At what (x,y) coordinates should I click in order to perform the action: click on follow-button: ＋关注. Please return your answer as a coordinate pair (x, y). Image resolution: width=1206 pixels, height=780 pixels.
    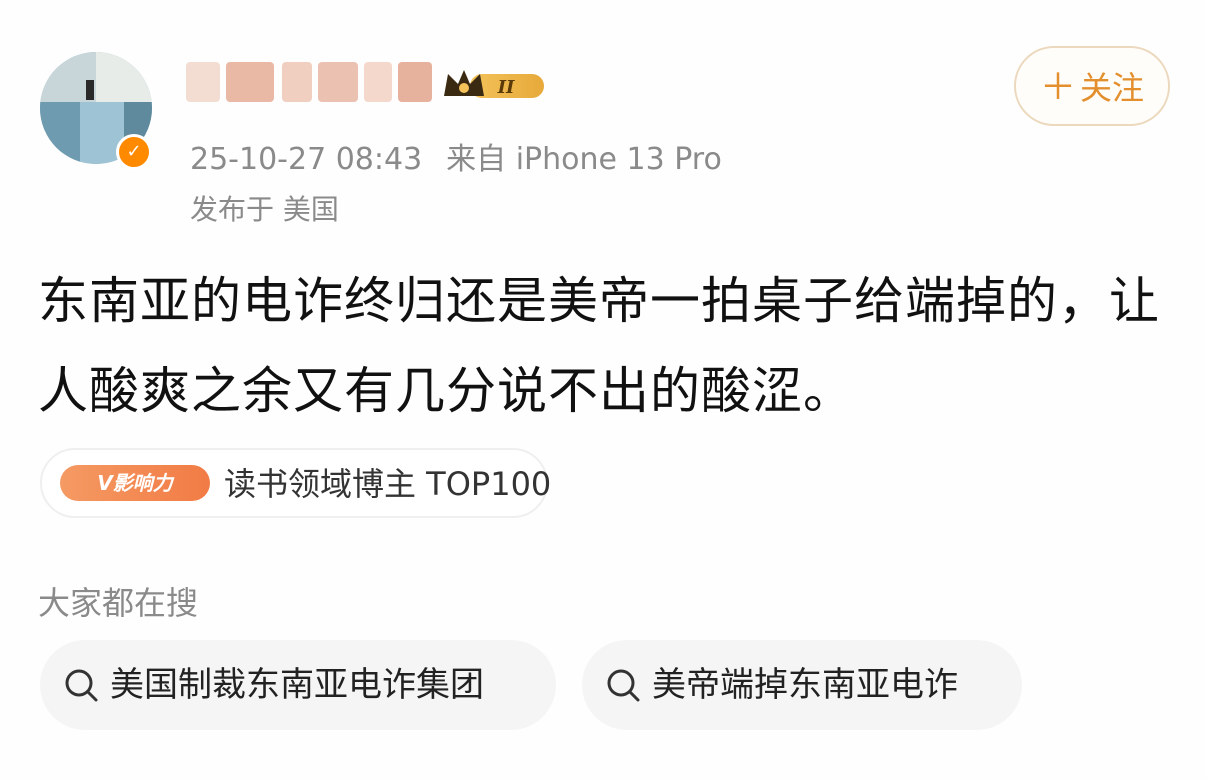
    Looking at the image, I should click on (1092, 86).